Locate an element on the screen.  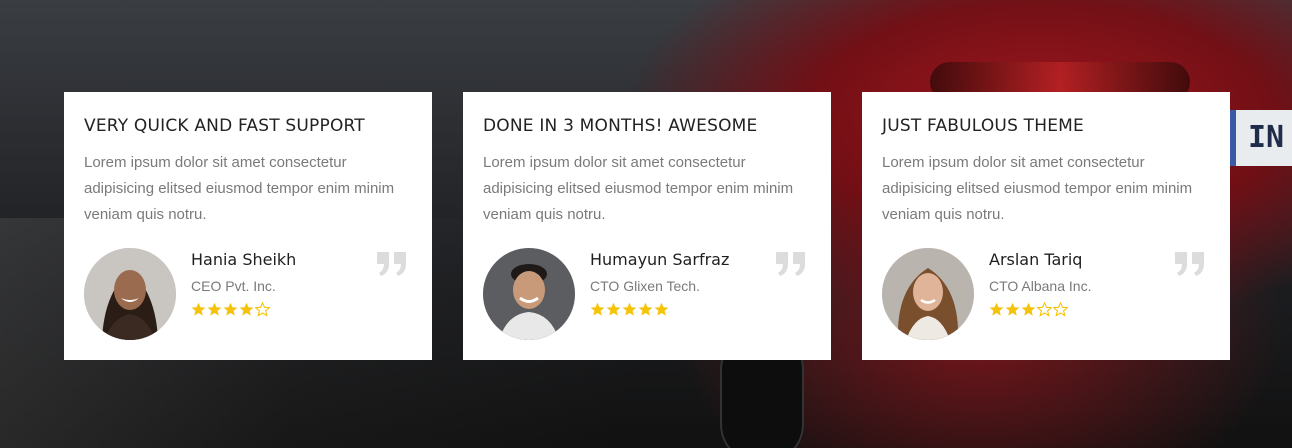
author-role: CTO Glixen Tech. is located at coordinates (645, 286).